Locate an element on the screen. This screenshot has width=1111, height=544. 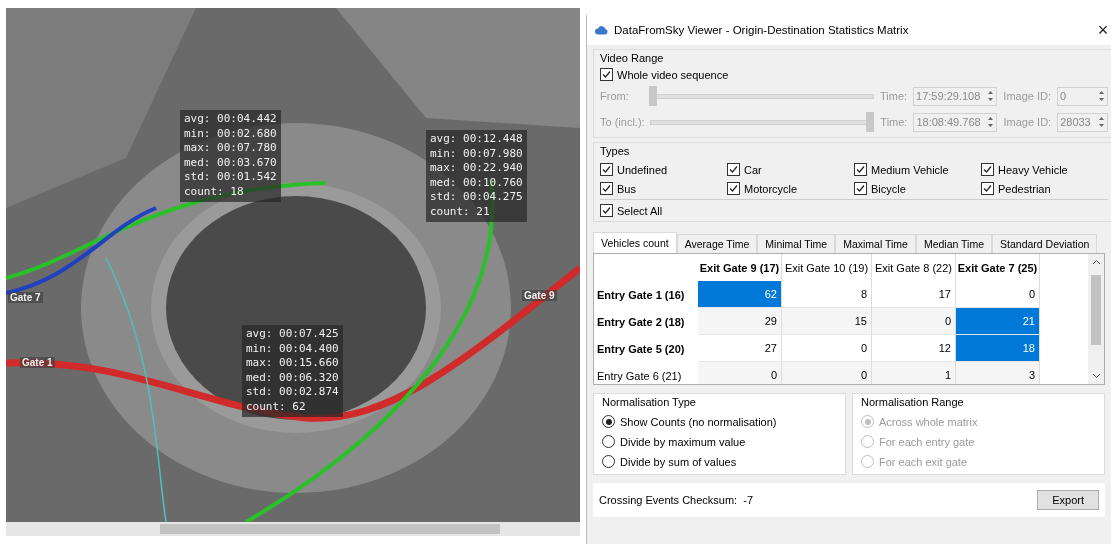
cloud-icon is located at coordinates (601, 30).